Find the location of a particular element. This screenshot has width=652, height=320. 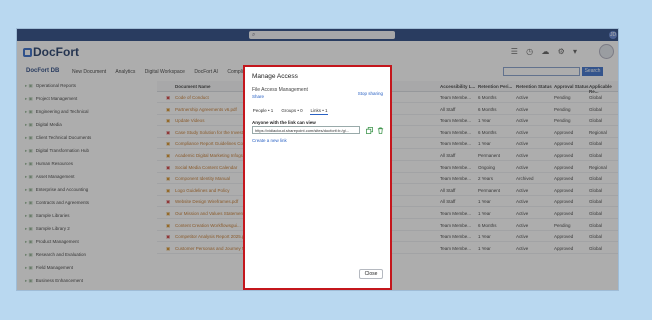

link-permission-label: Anyone with the link can view is located at coordinates (284, 122).